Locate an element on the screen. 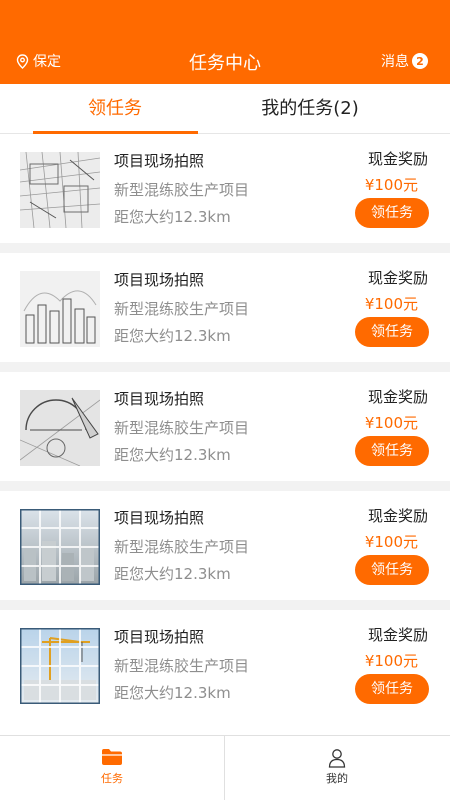 The height and width of the screenshot is (800, 450). nav-item-mine: 我的 is located at coordinates (337, 768).